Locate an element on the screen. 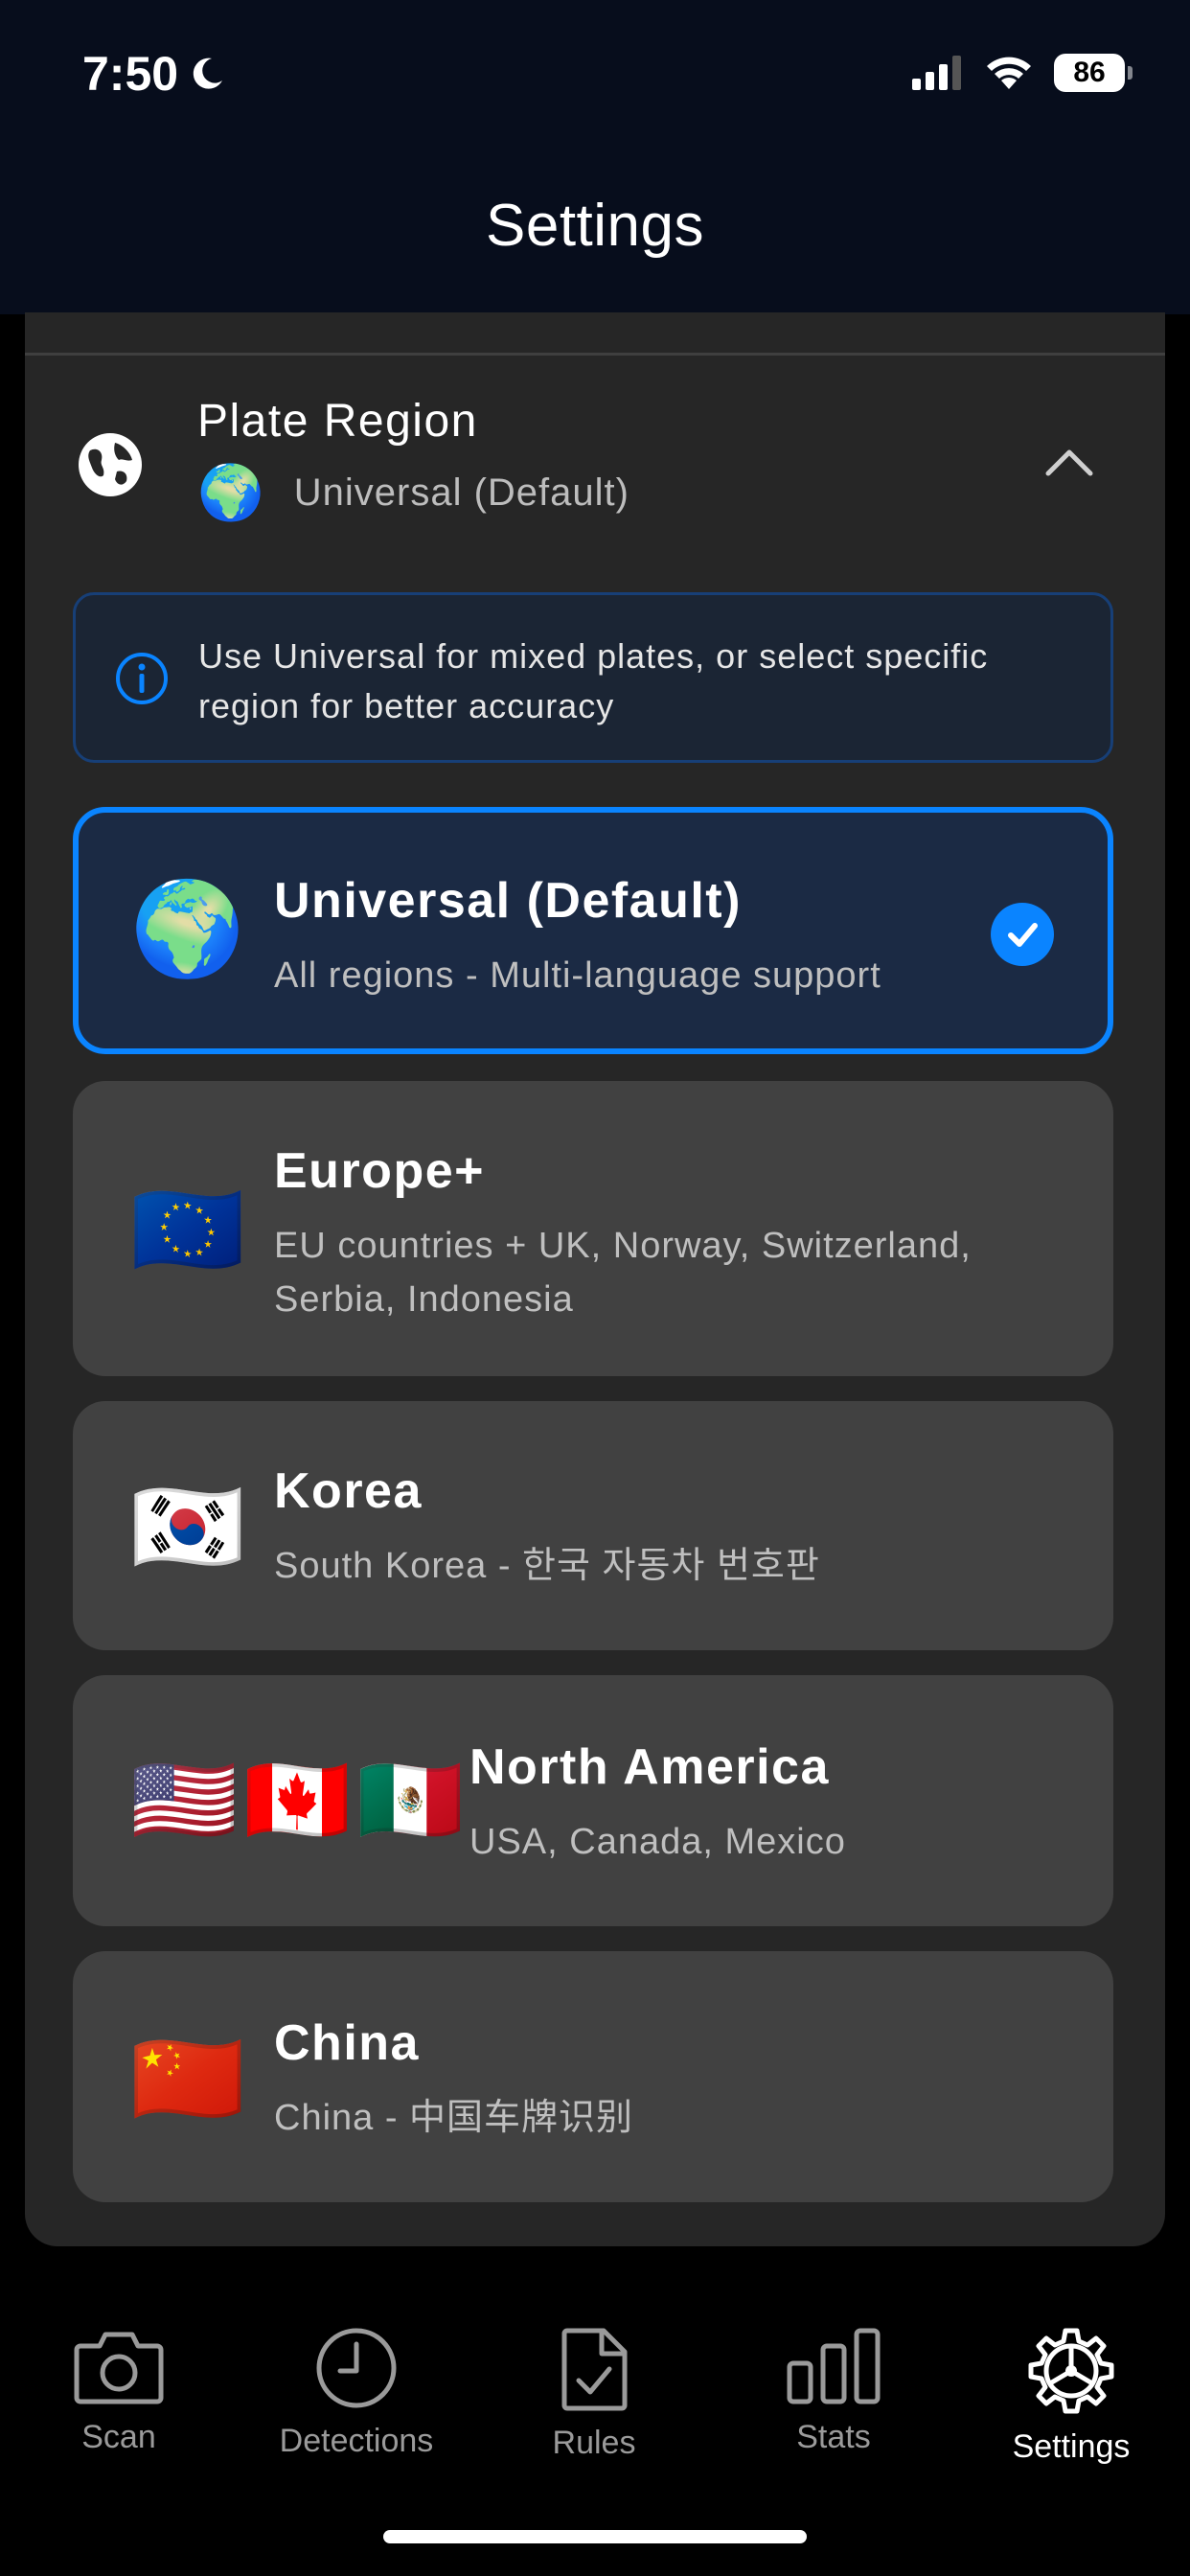 The height and width of the screenshot is (2576, 1190). current-region-emoji: 🌍 is located at coordinates (231, 492).